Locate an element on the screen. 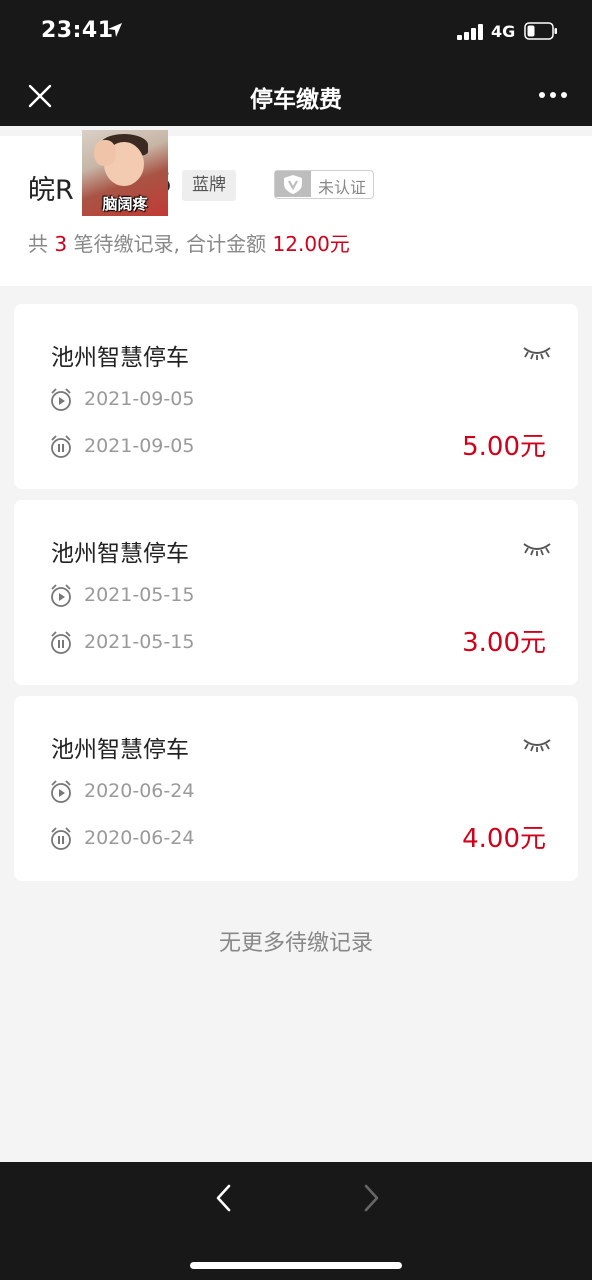  nav-bar: 停车缴费 is located at coordinates (296, 95).